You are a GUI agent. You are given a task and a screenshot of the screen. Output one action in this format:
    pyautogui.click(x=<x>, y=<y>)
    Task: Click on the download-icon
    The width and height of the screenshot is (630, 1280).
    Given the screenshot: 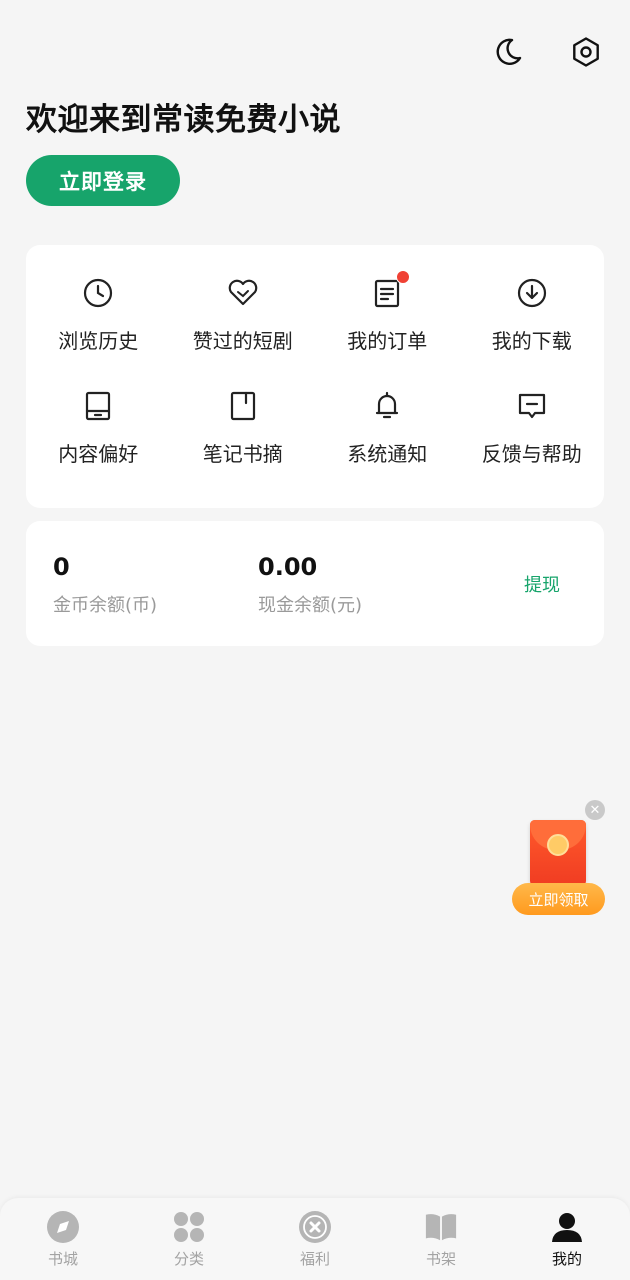 What is the action you would take?
    pyautogui.click(x=532, y=293)
    